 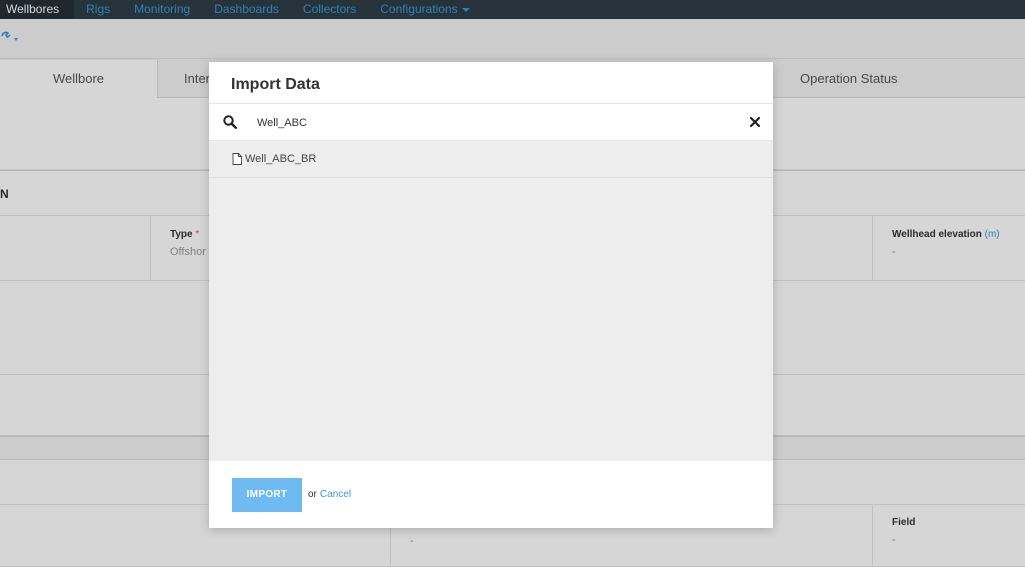 What do you see at coordinates (335, 494) in the screenshot?
I see `cancel-link: Cancel` at bounding box center [335, 494].